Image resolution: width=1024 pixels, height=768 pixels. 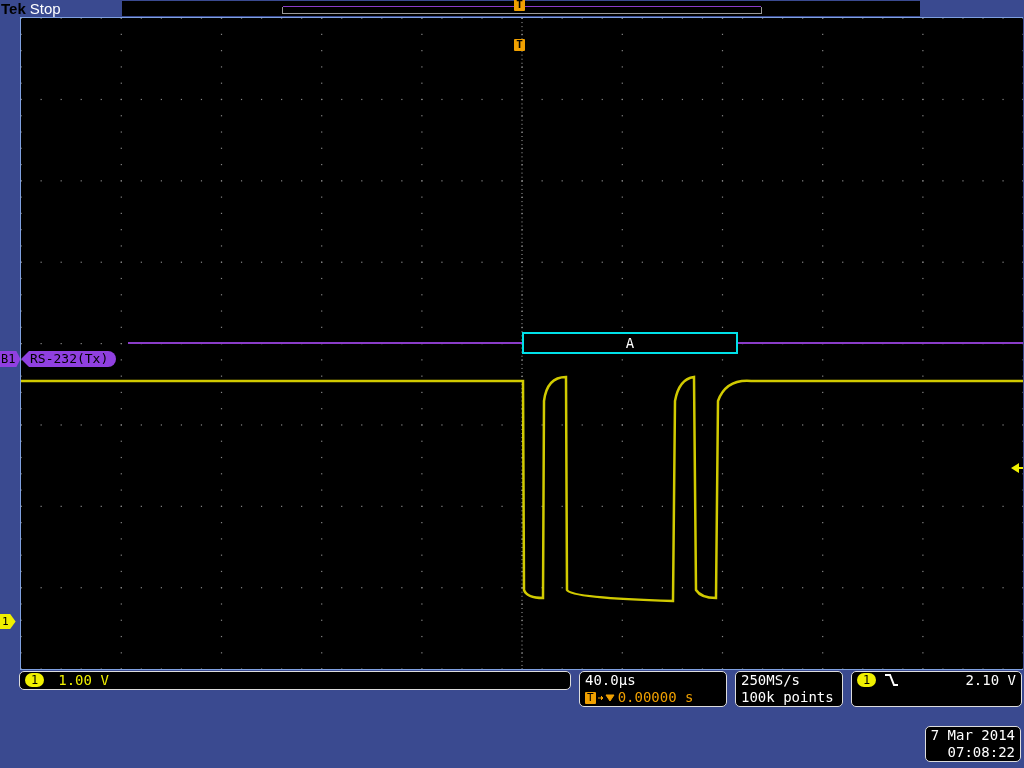 I want to click on trigger-source-badge: 1, so click(x=867, y=680).